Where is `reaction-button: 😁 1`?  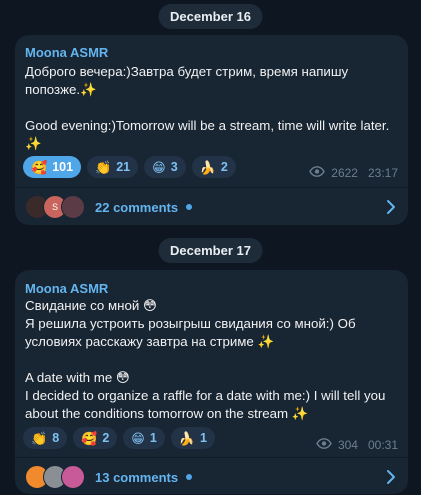 reaction-button: 😁 1 is located at coordinates (144, 438).